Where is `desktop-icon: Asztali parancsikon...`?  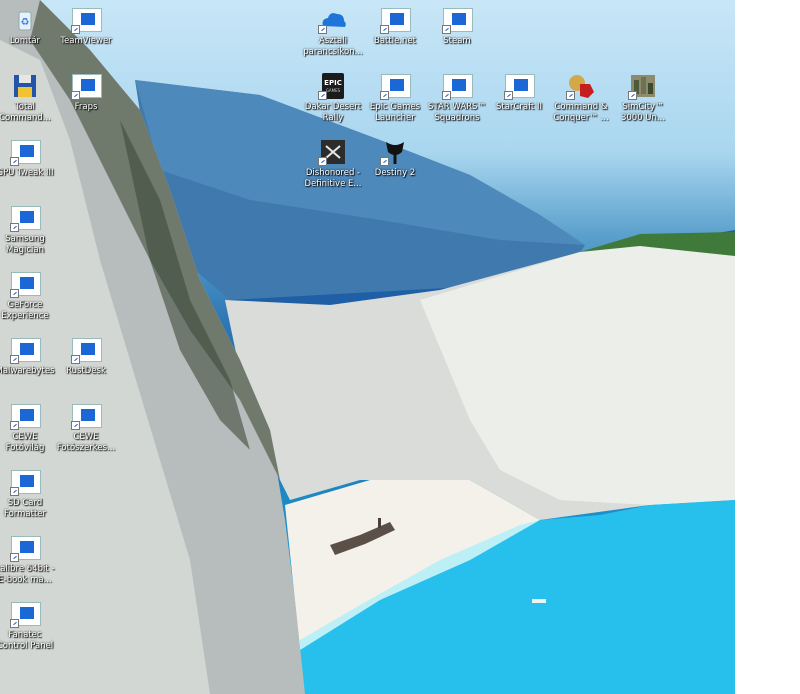 desktop-icon: Asztali parancsikon... is located at coordinates (333, 35).